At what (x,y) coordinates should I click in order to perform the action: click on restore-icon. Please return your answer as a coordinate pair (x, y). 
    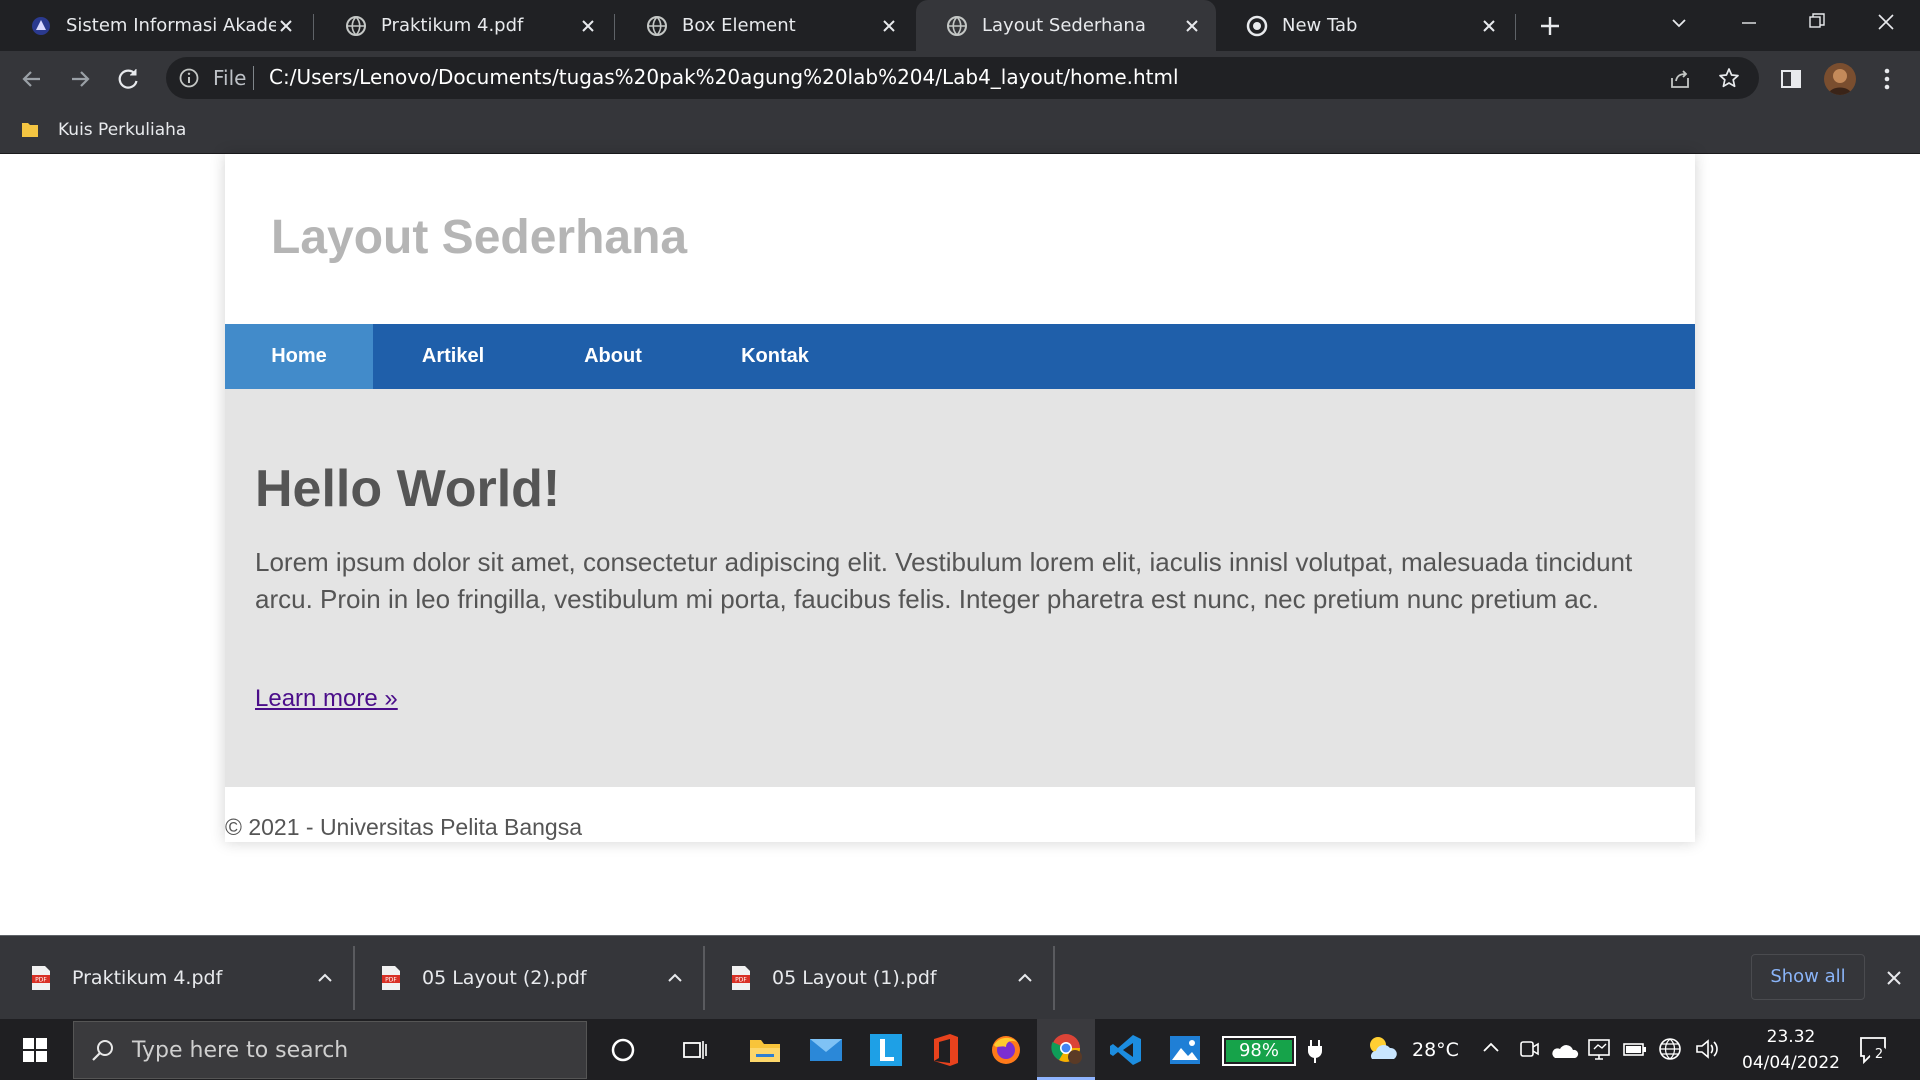
    Looking at the image, I should click on (1817, 21).